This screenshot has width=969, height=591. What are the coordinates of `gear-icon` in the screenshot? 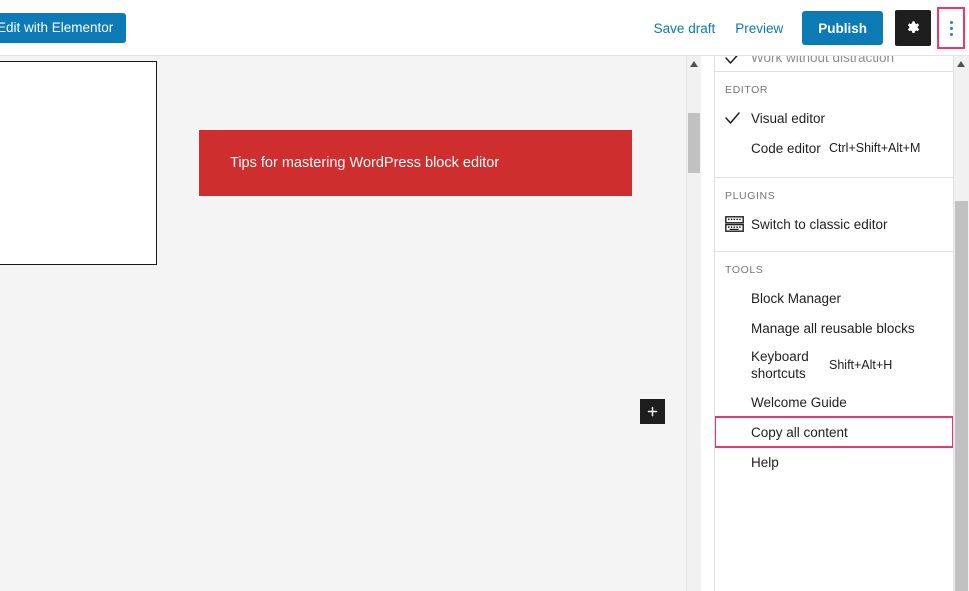 It's located at (913, 28).